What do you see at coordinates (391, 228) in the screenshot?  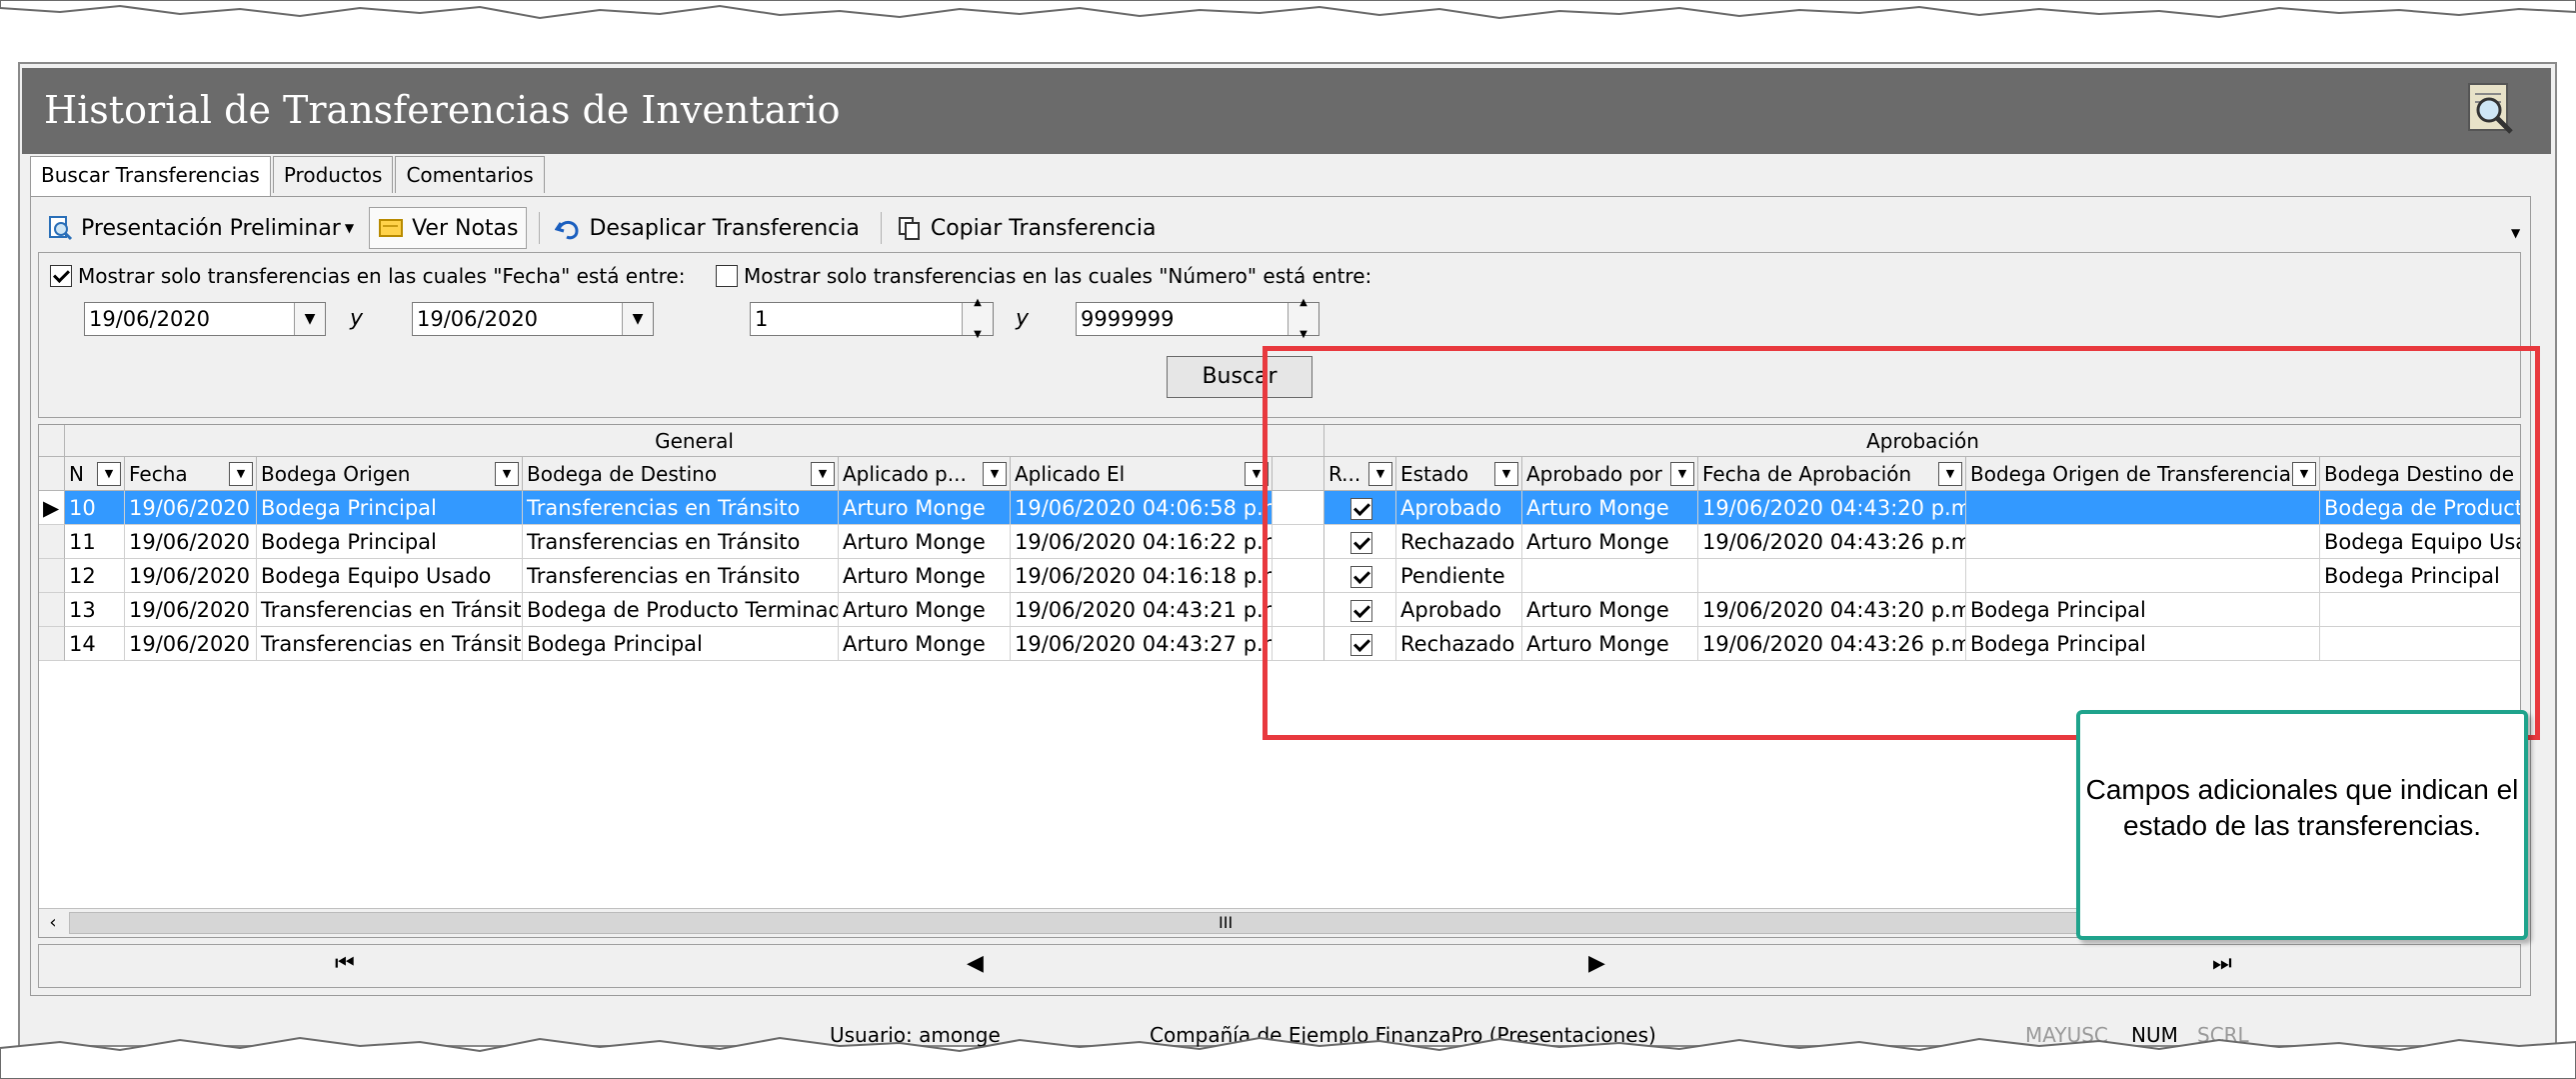 I see `note-icon` at bounding box center [391, 228].